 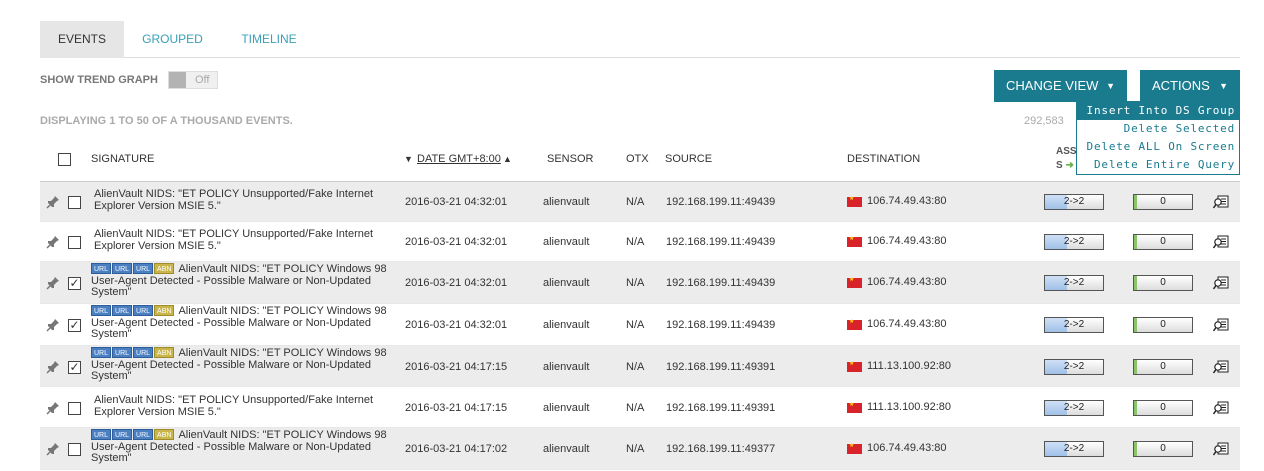 I want to click on tab-grouped: GROUPED, so click(x=172, y=39).